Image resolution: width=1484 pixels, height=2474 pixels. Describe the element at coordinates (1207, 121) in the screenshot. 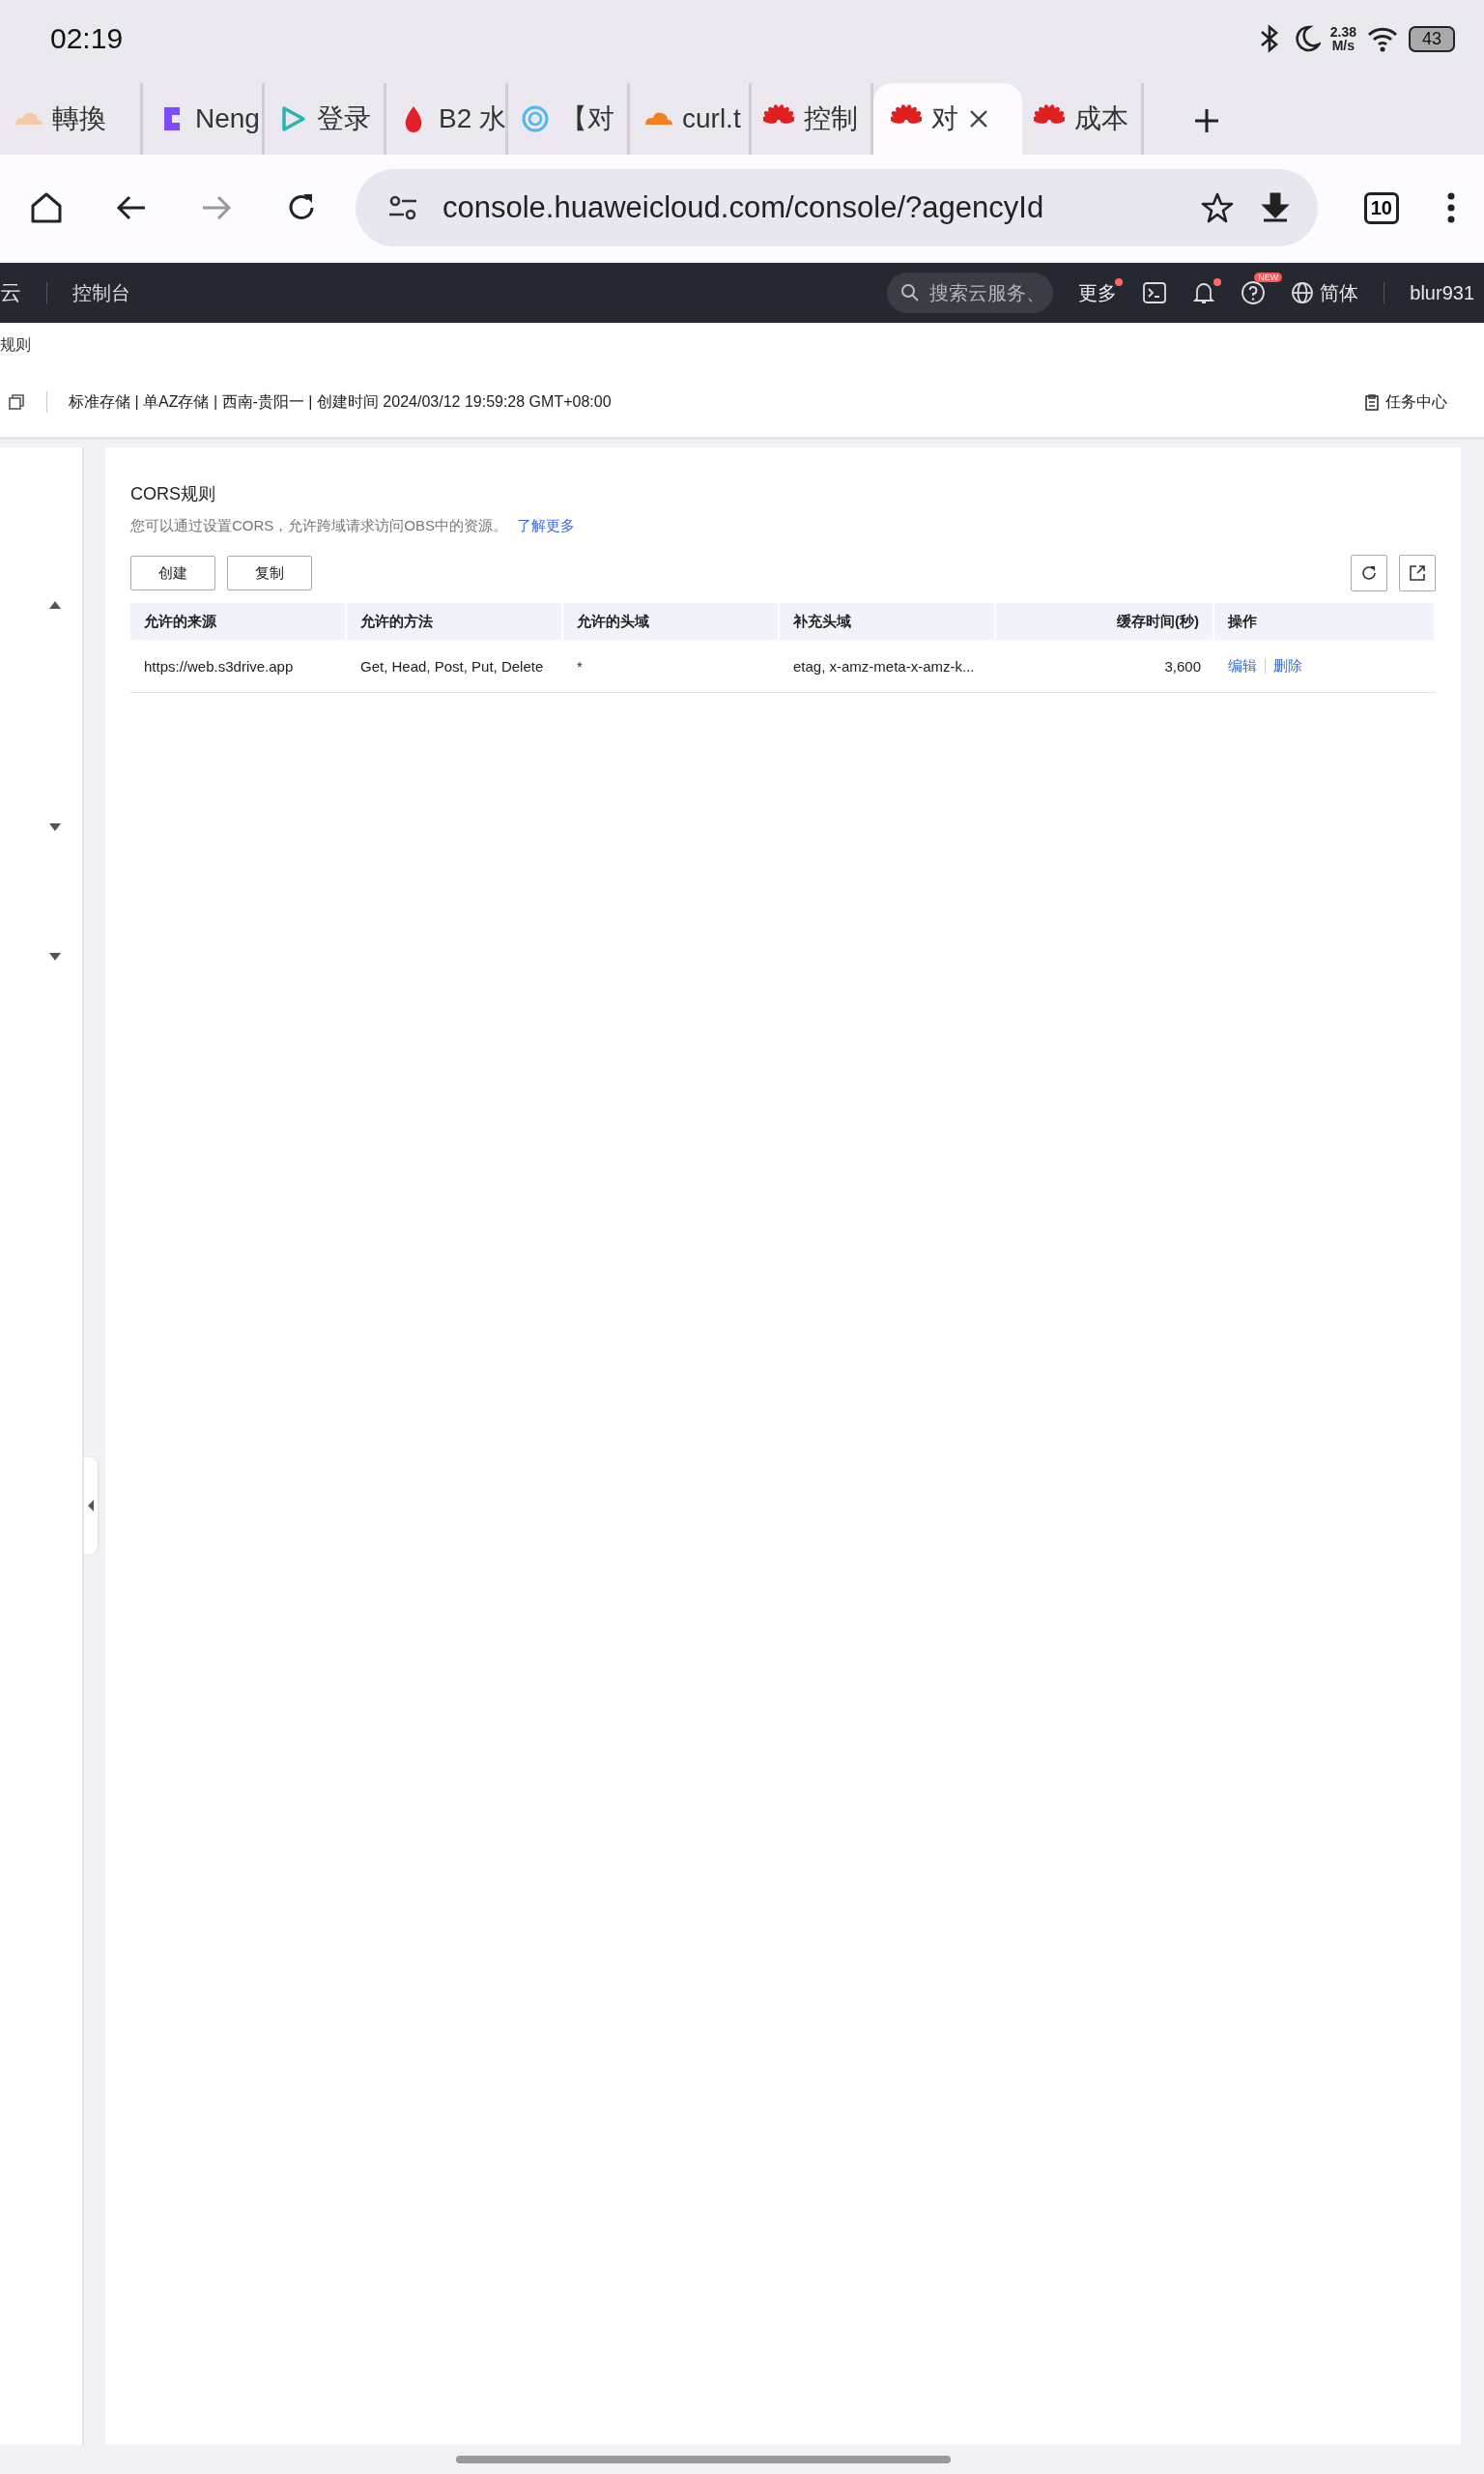

I see `new-tab-icon` at that location.